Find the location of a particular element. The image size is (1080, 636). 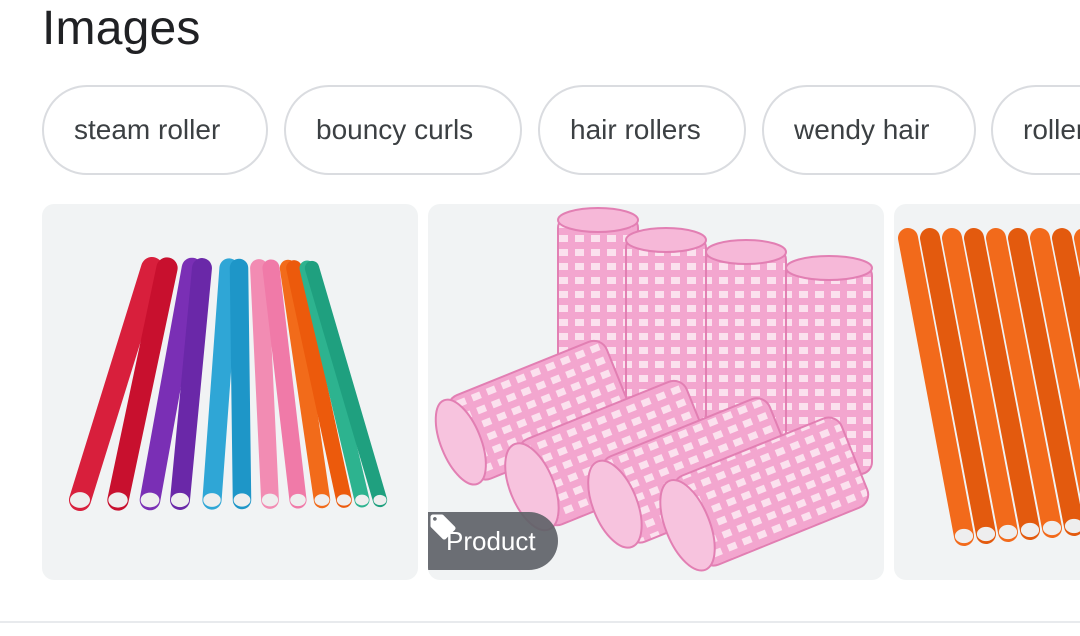

flexible-rollers-image is located at coordinates (228, 384).